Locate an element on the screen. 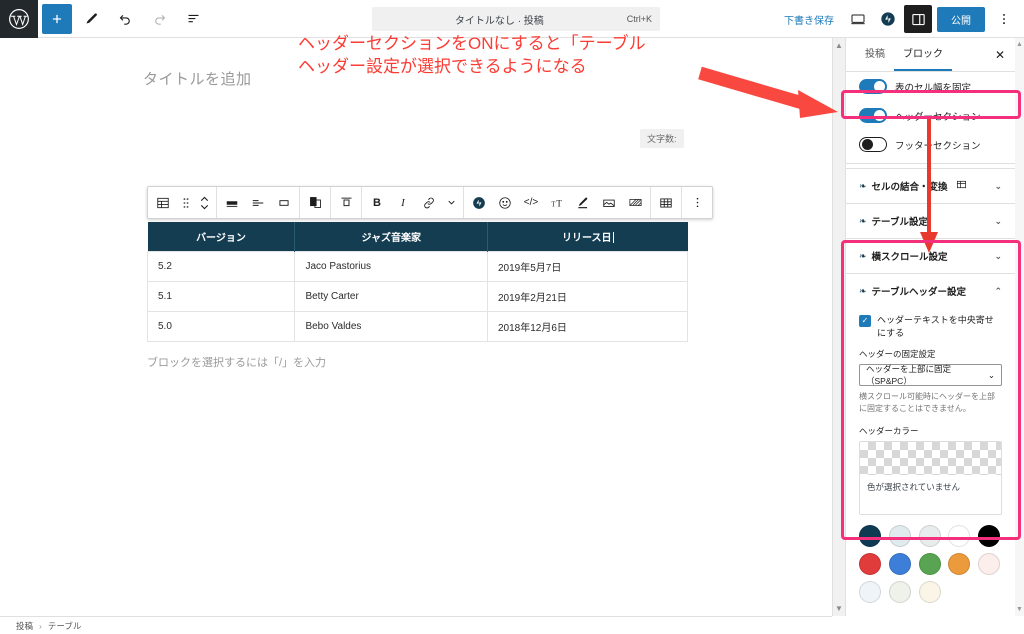  breadcrumb-item-post: 投稿 is located at coordinates (24, 626).